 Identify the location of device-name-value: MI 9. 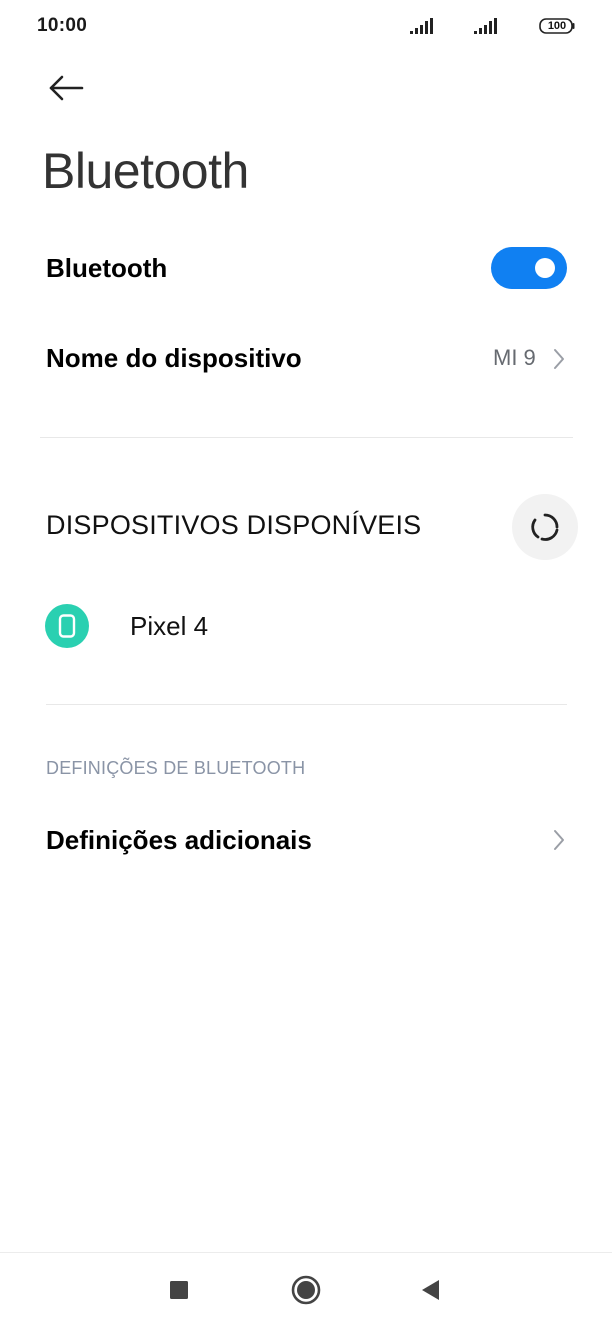
(514, 357).